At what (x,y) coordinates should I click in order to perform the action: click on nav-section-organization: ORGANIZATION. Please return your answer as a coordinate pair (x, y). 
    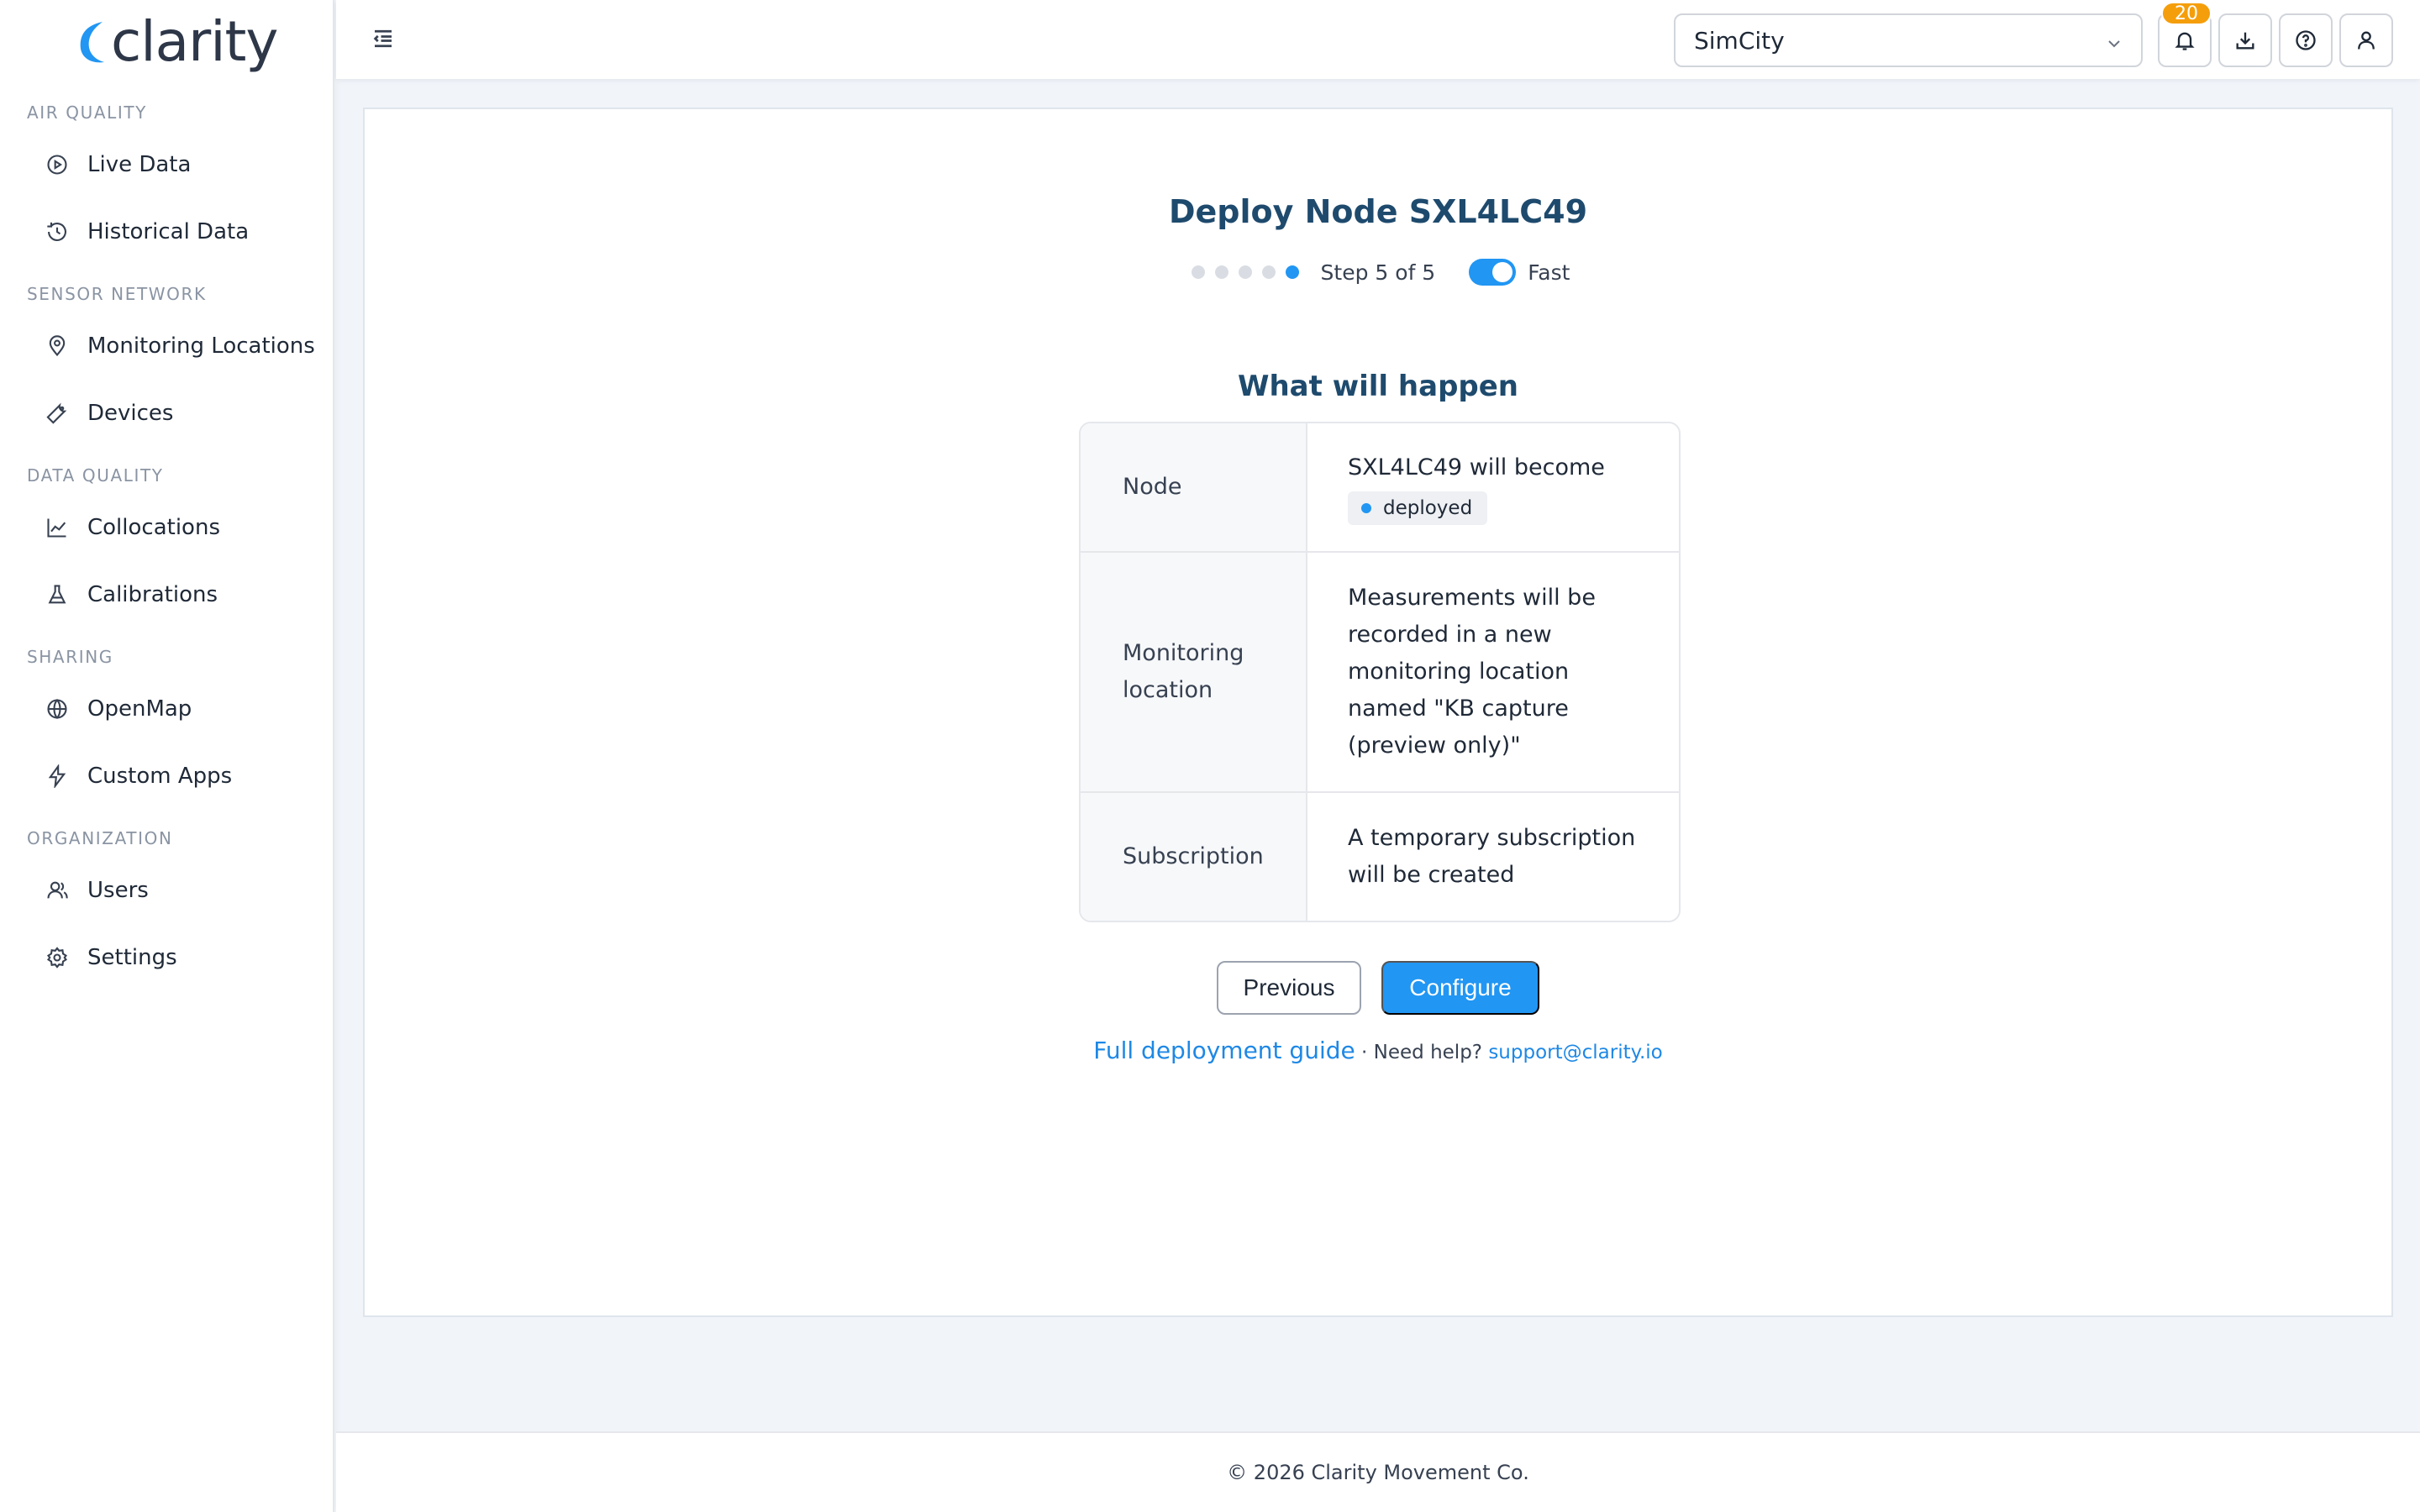
    Looking at the image, I should click on (100, 838).